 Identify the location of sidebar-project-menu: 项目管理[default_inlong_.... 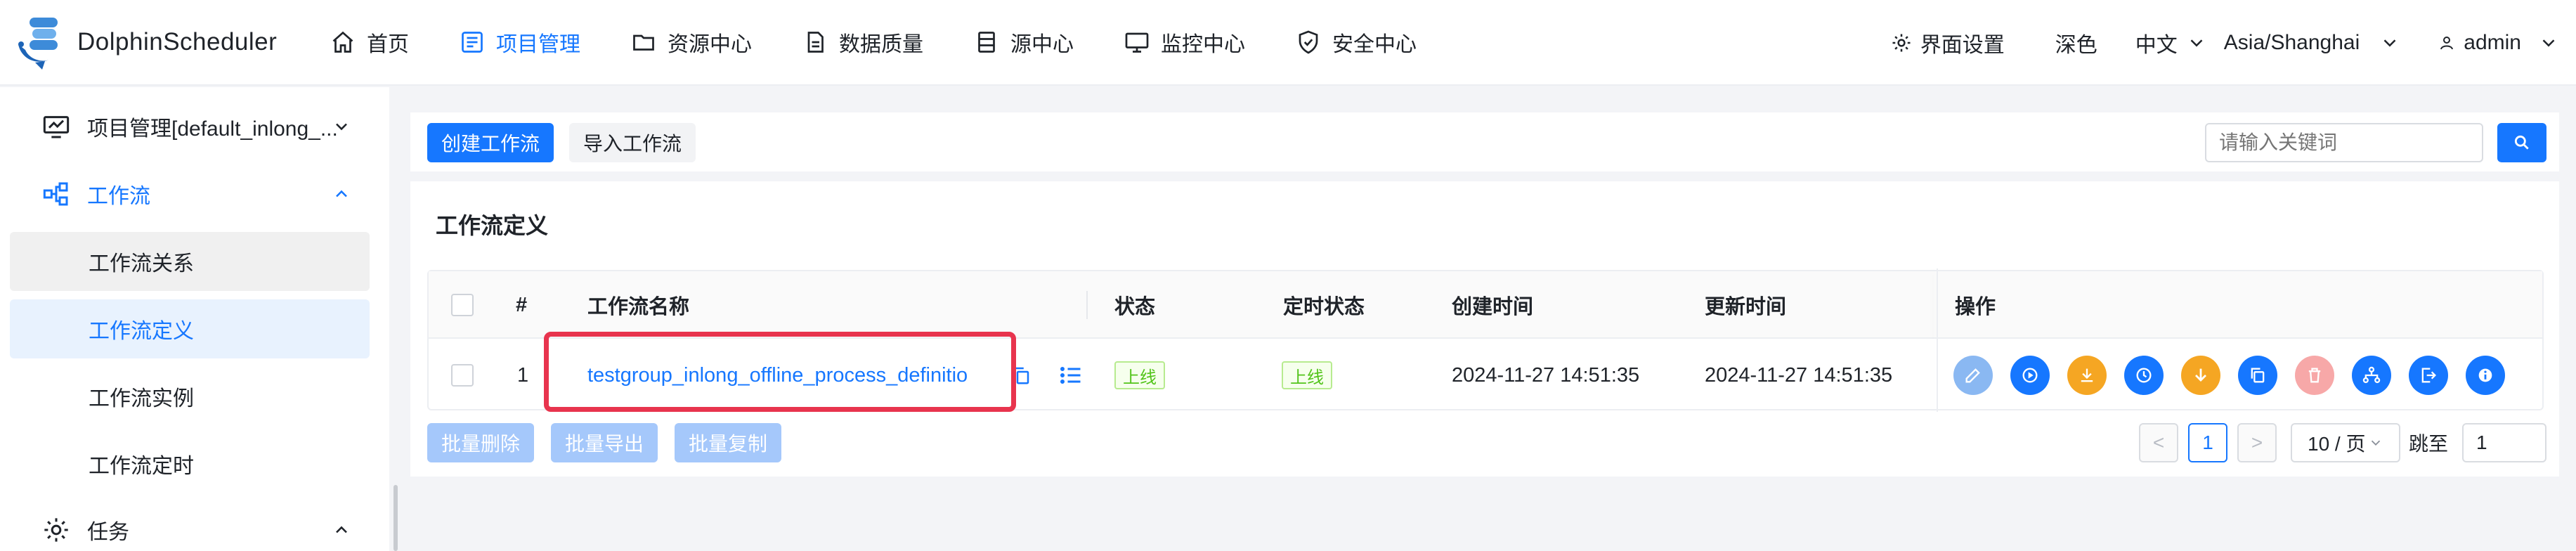
(194, 127).